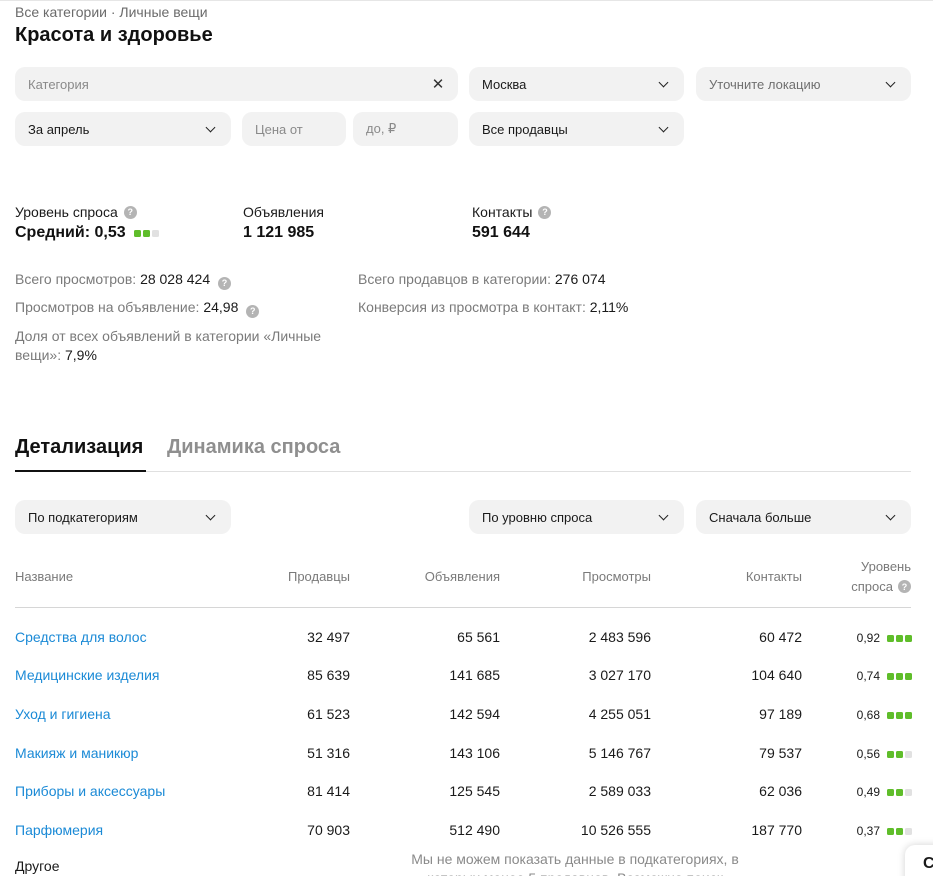  What do you see at coordinates (868, 792) in the screenshot?
I see `row-demand-value: 0,49` at bounding box center [868, 792].